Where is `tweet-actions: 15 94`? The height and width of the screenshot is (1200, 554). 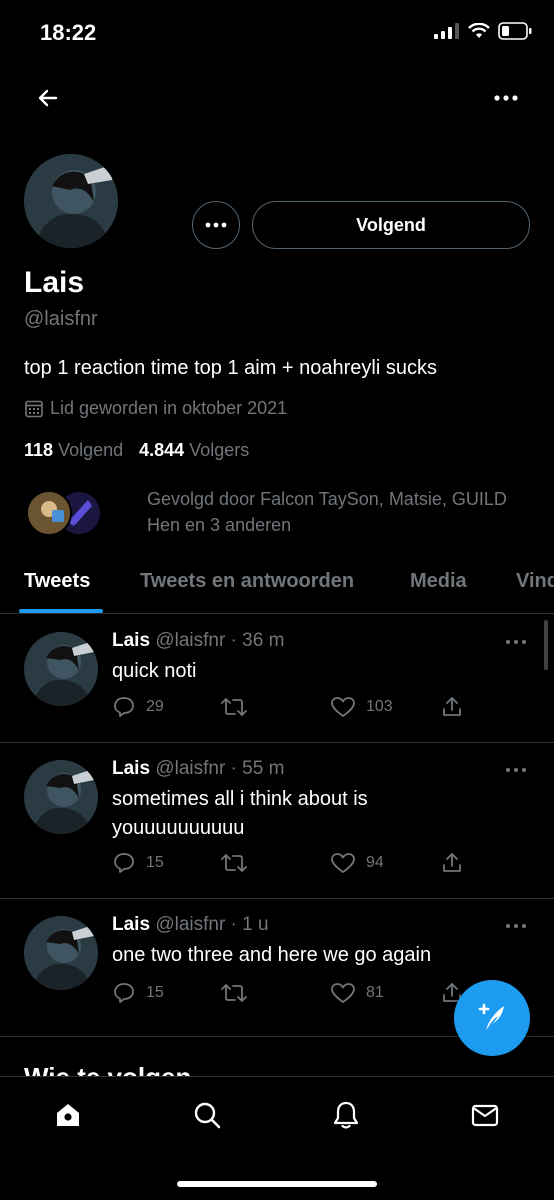
tweet-actions: 15 94 is located at coordinates (292, 866).